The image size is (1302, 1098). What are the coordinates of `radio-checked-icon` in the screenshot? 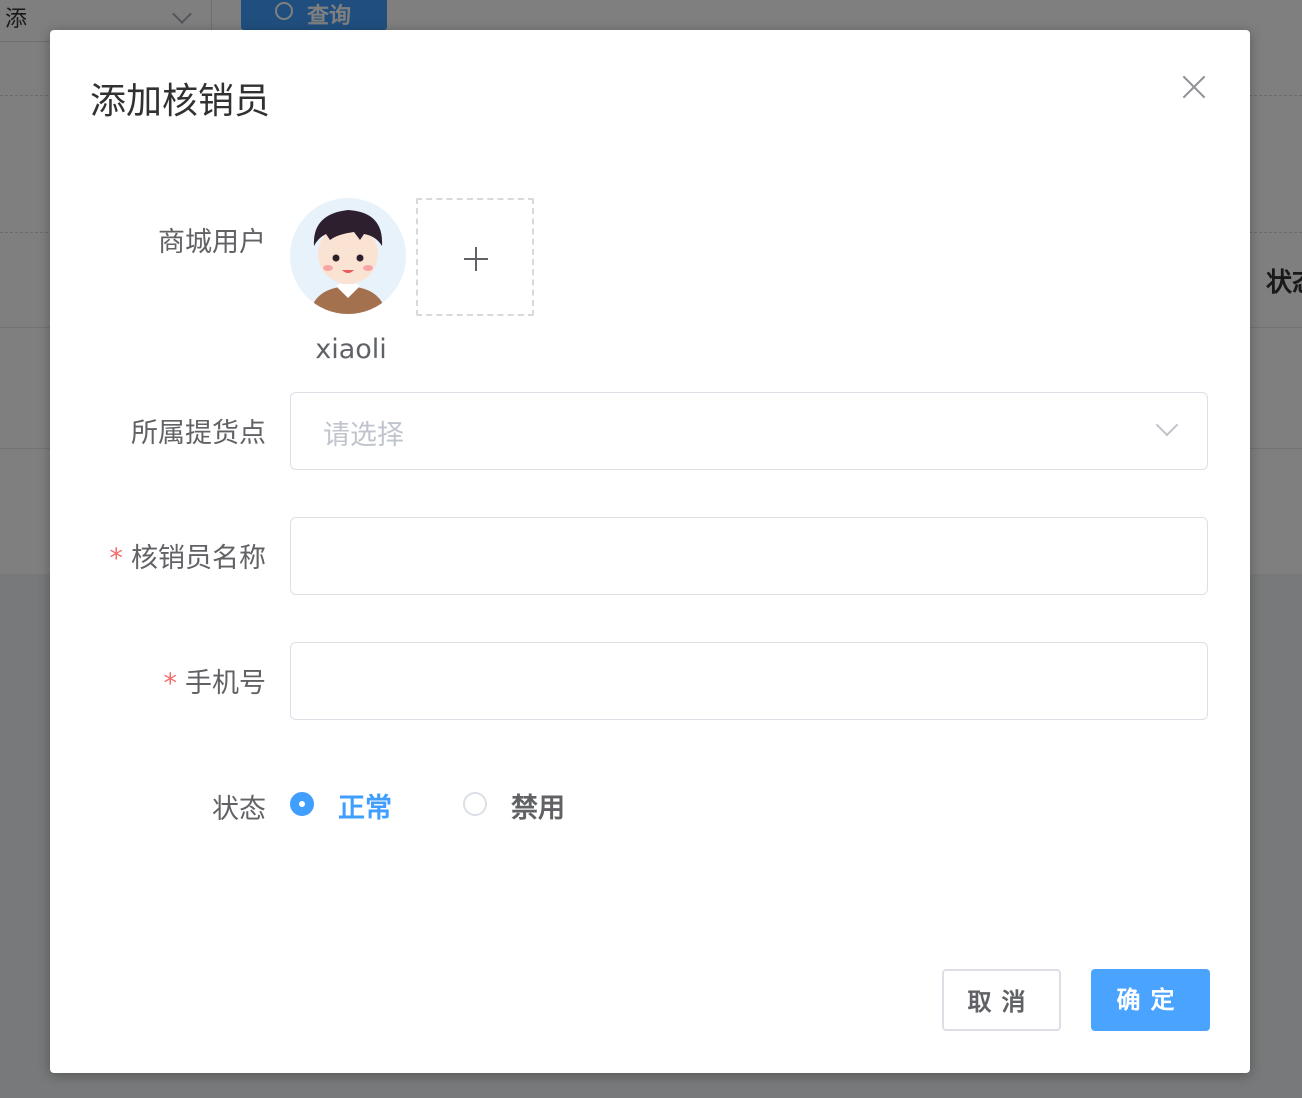 It's located at (302, 804).